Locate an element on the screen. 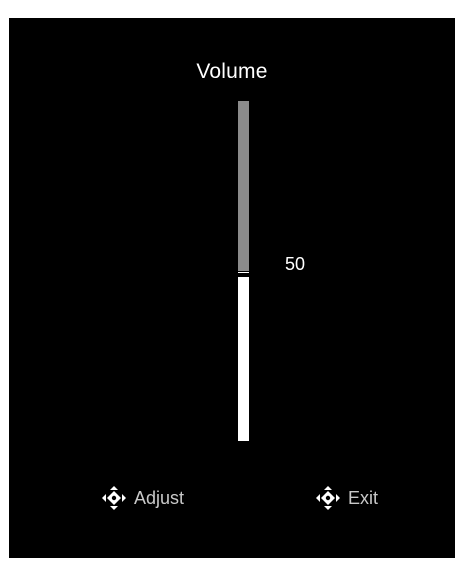 The width and height of the screenshot is (465, 569). volume-slider-track-lower is located at coordinates (243, 359).